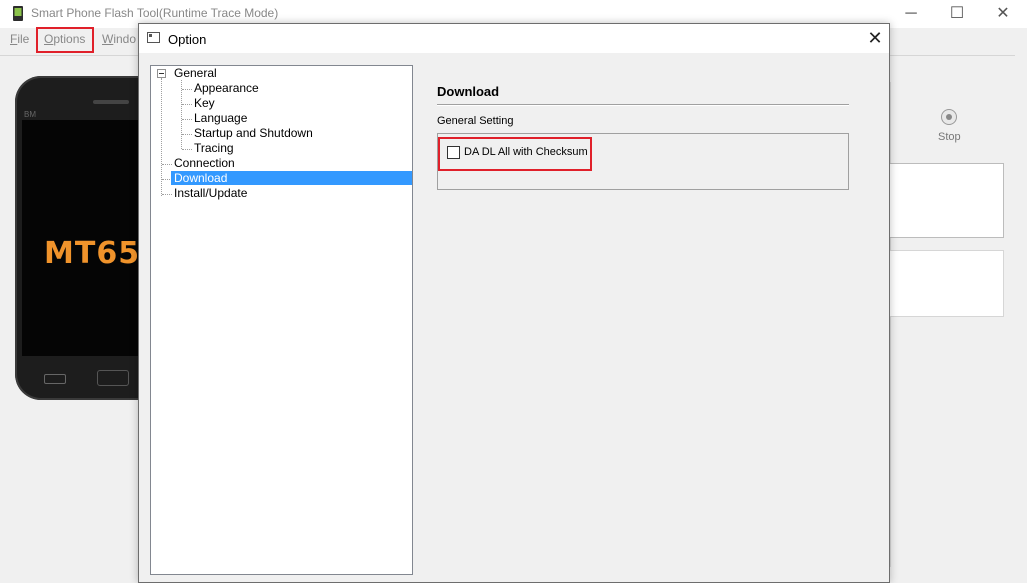  Describe the element at coordinates (204, 163) in the screenshot. I see `tree-item-connection: Connection` at that location.